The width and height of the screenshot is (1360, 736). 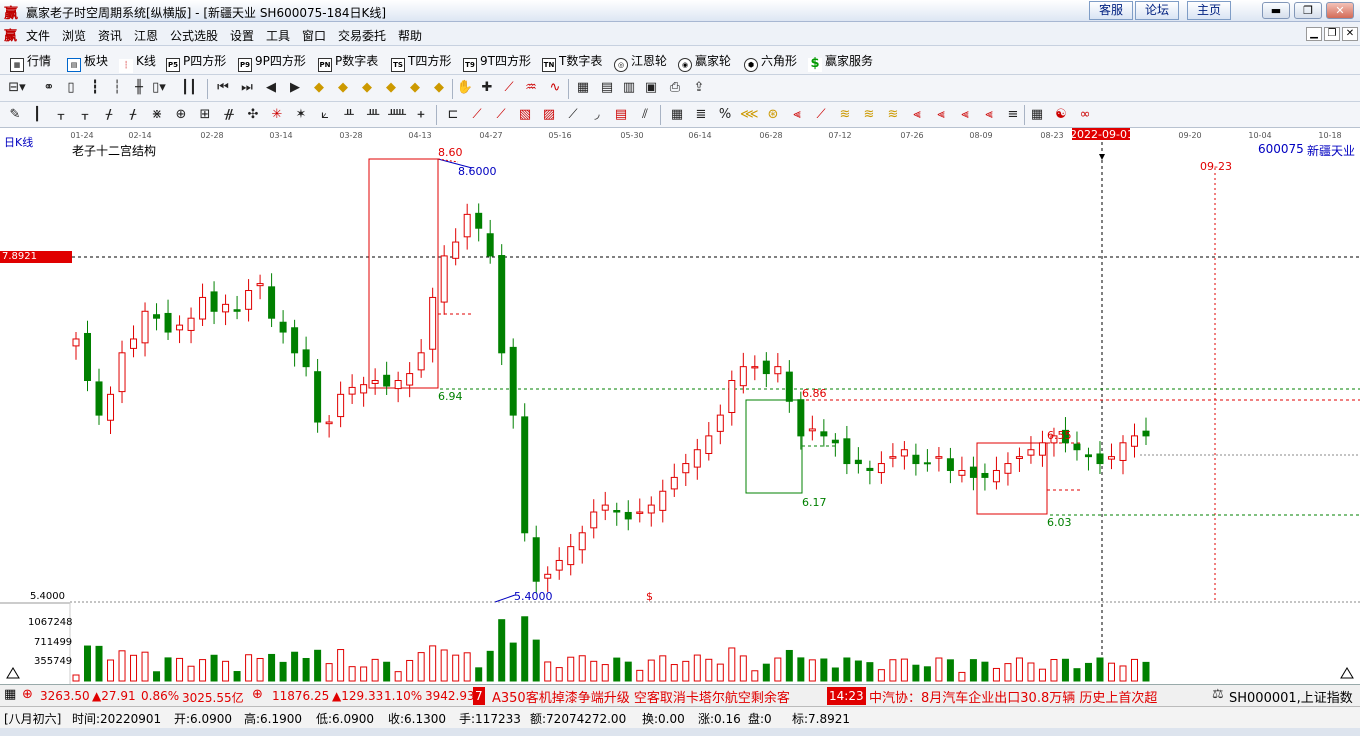 What do you see at coordinates (869, 115) in the screenshot?
I see `gold-2-icon: ≋` at bounding box center [869, 115].